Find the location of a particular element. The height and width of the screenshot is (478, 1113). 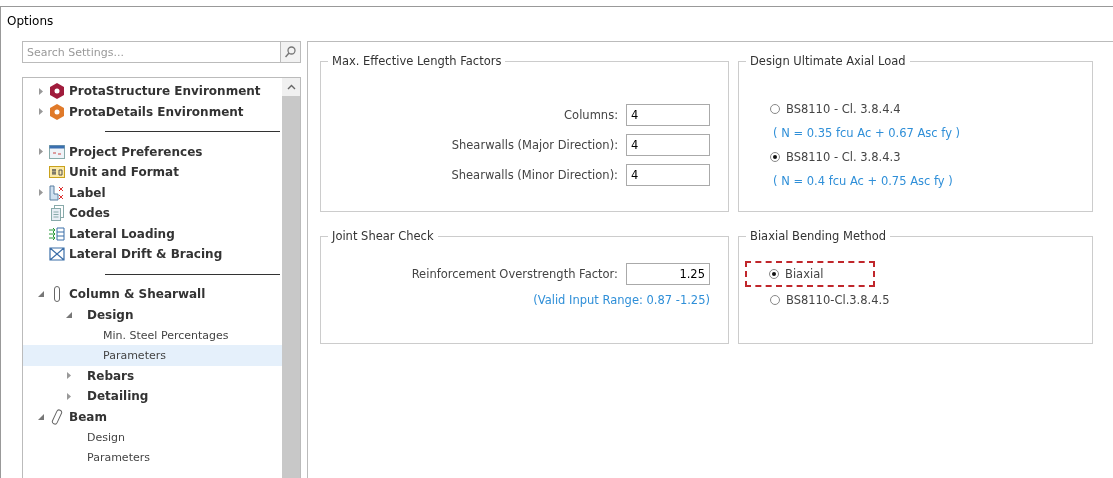

beam-icon is located at coordinates (57, 416).